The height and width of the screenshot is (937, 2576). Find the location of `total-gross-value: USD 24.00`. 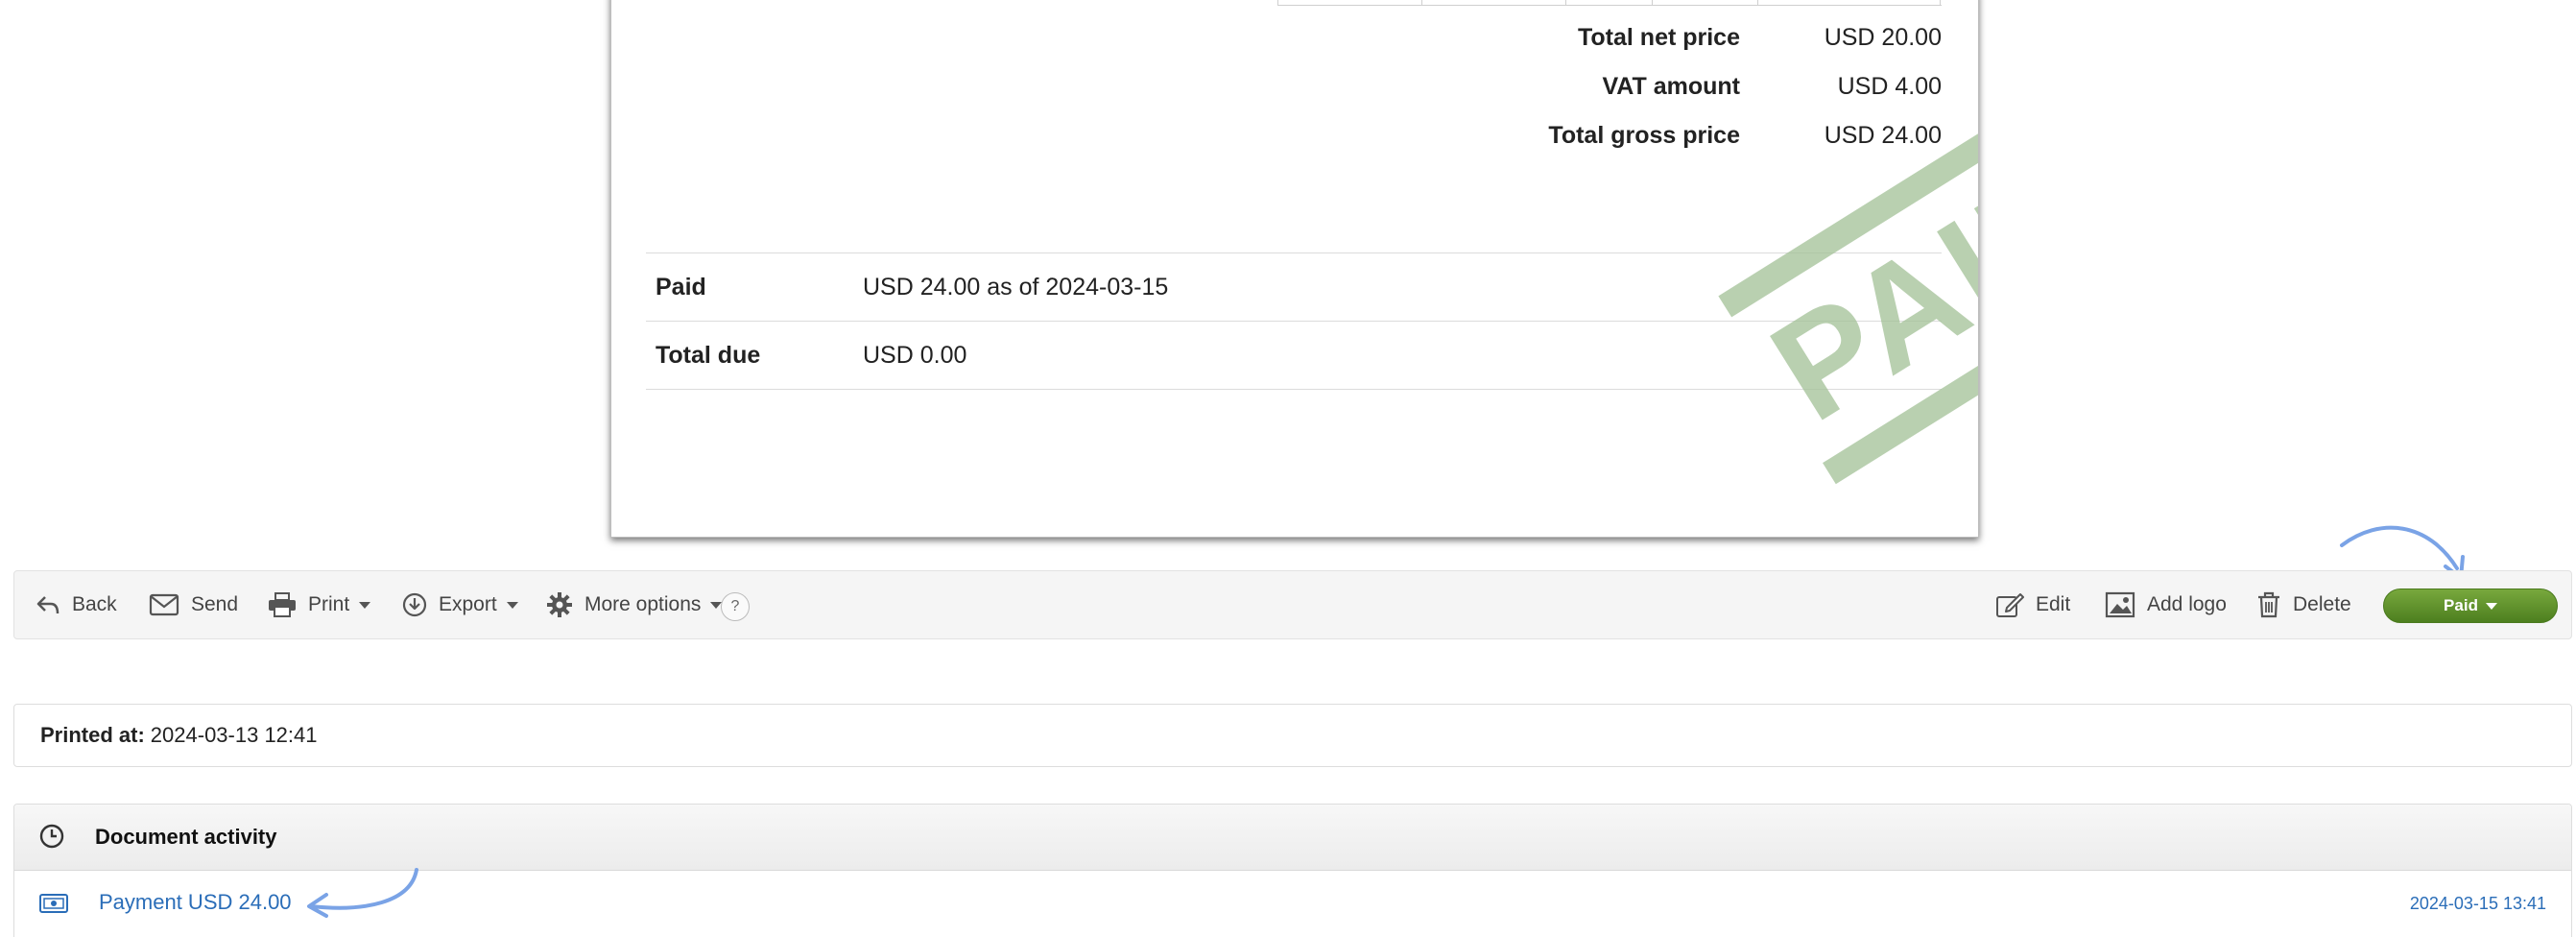

total-gross-value: USD 24.00 is located at coordinates (1883, 135).